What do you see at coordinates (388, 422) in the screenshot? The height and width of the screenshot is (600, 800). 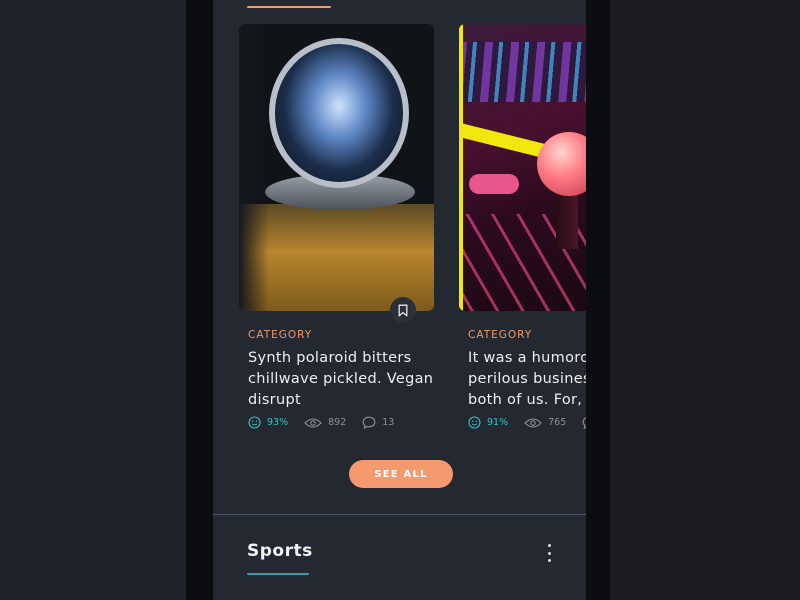 I see `comments-value: 13` at bounding box center [388, 422].